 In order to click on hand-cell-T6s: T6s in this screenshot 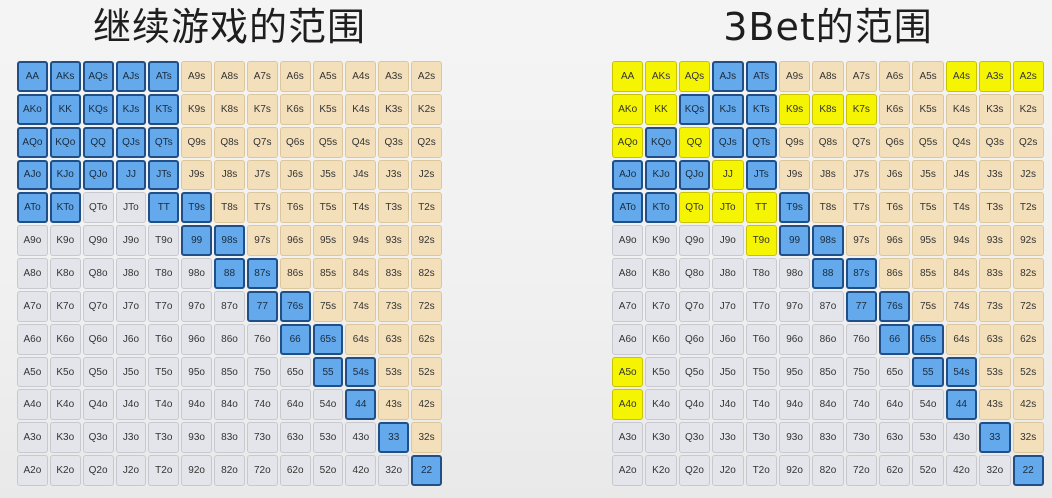, I will do `click(295, 208)`.